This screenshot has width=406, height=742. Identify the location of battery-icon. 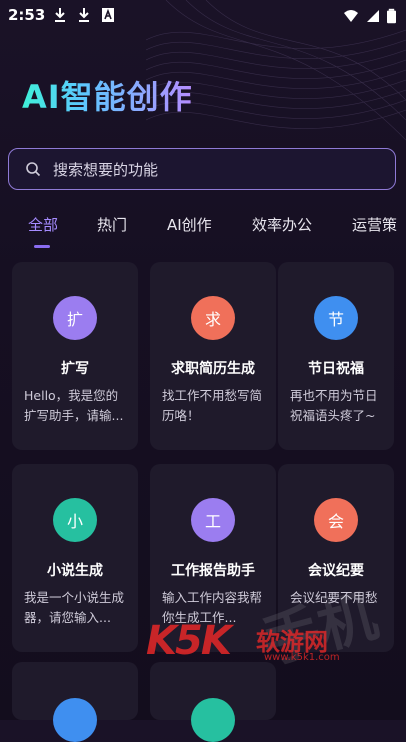
(391, 16).